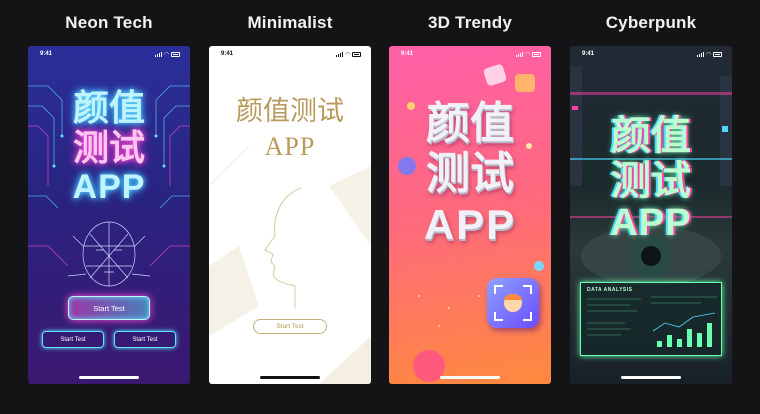 This screenshot has height=414, width=760. I want to click on start-test-button-right: Start Test, so click(145, 339).